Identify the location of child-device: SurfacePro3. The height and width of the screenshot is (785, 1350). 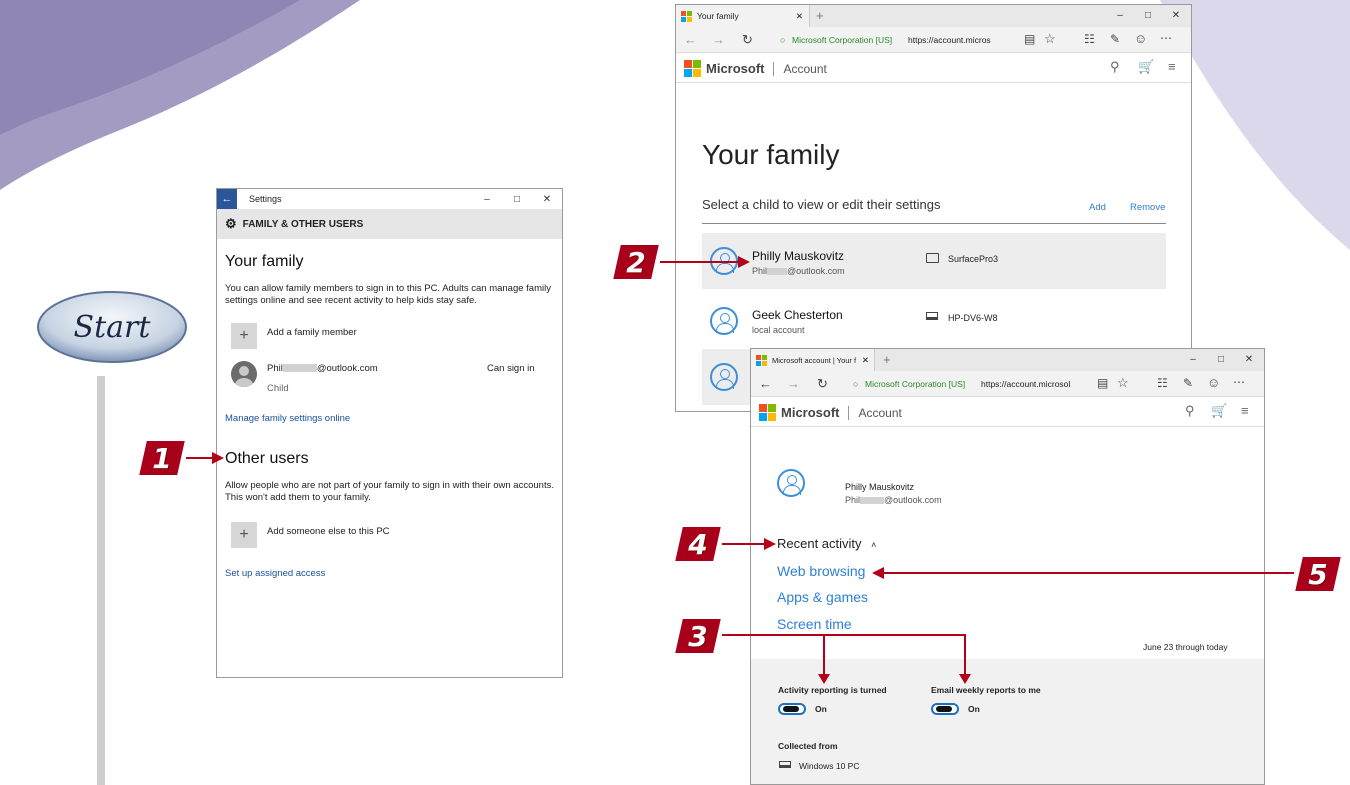
(973, 259).